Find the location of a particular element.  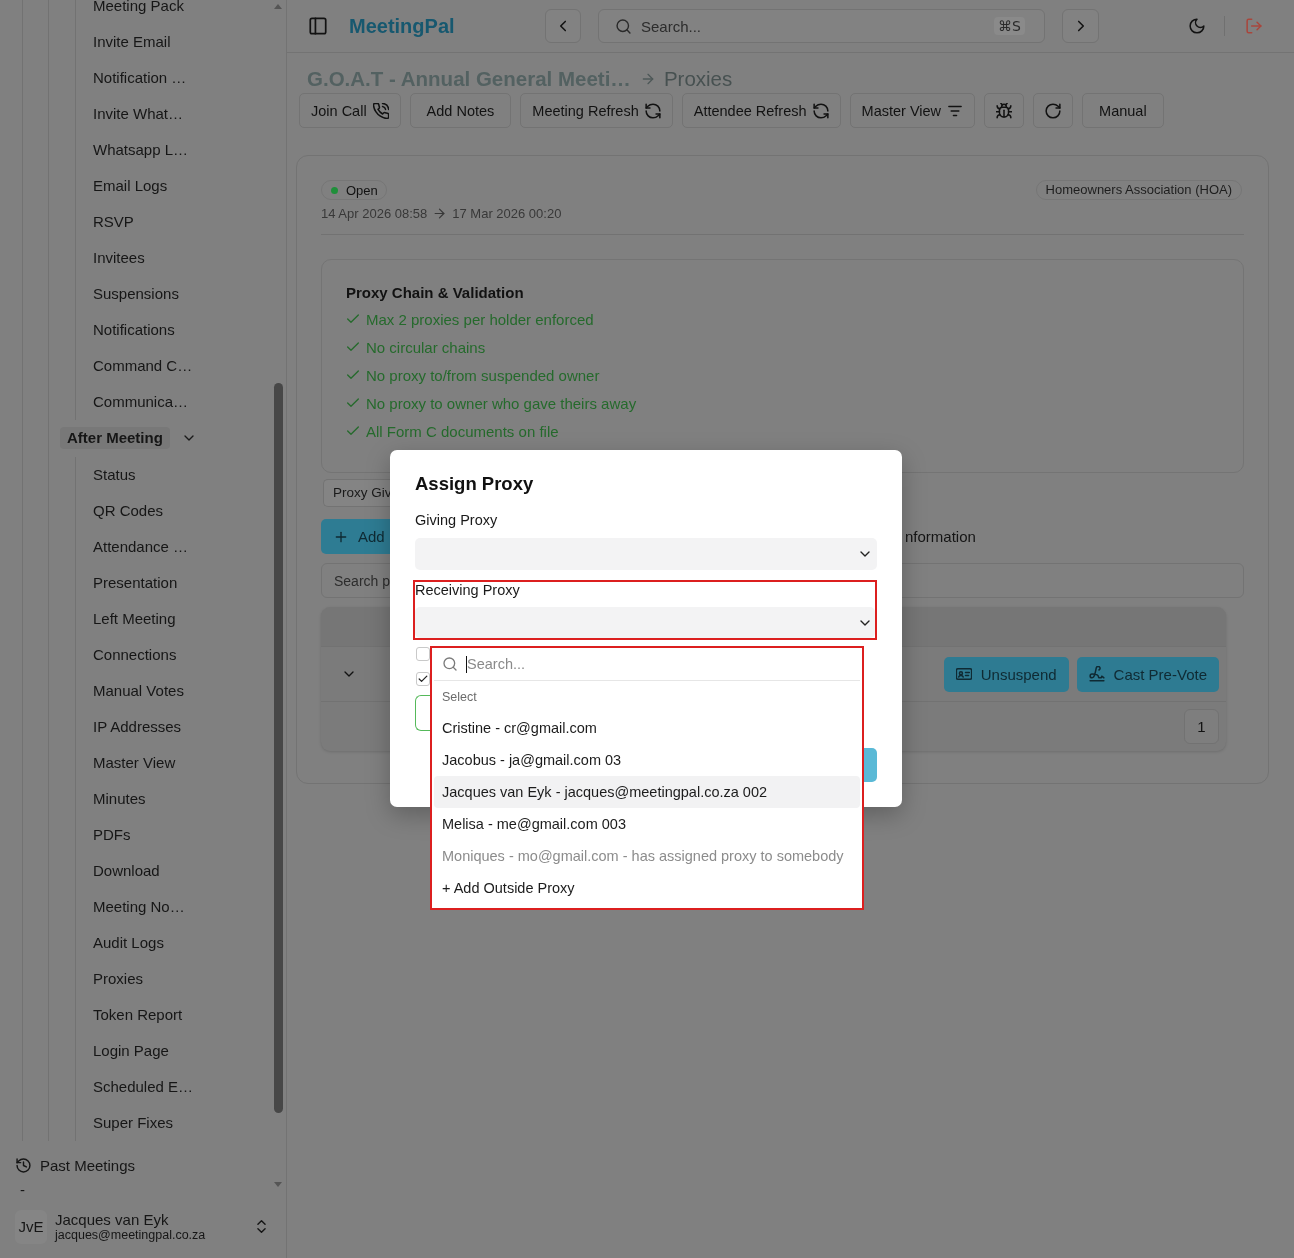

field-label: Receiving Proxy is located at coordinates (467, 590).